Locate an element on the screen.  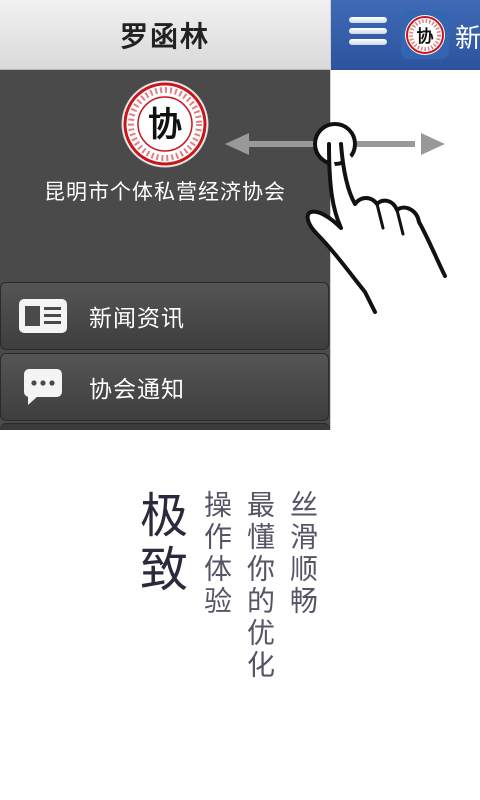
slogan-main: 极致 is located at coordinates (159, 544).